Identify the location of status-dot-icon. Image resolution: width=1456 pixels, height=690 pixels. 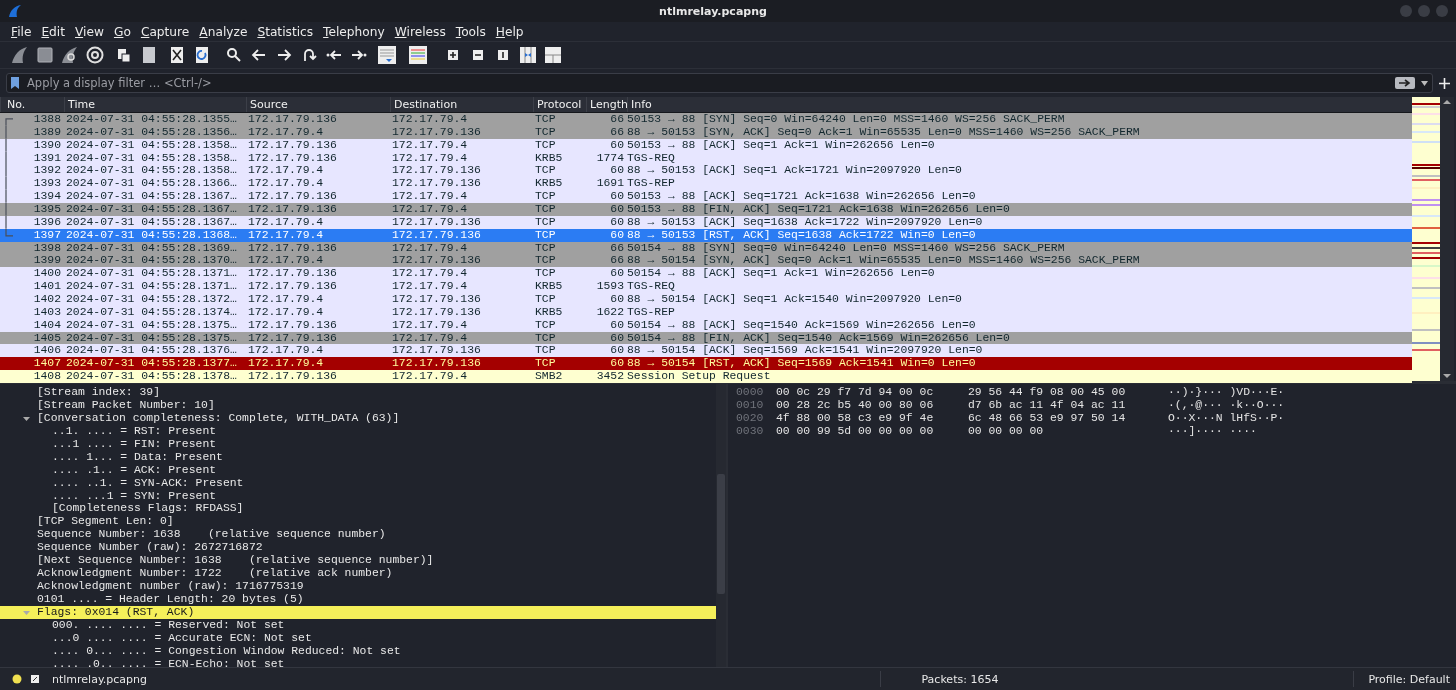
(17, 679).